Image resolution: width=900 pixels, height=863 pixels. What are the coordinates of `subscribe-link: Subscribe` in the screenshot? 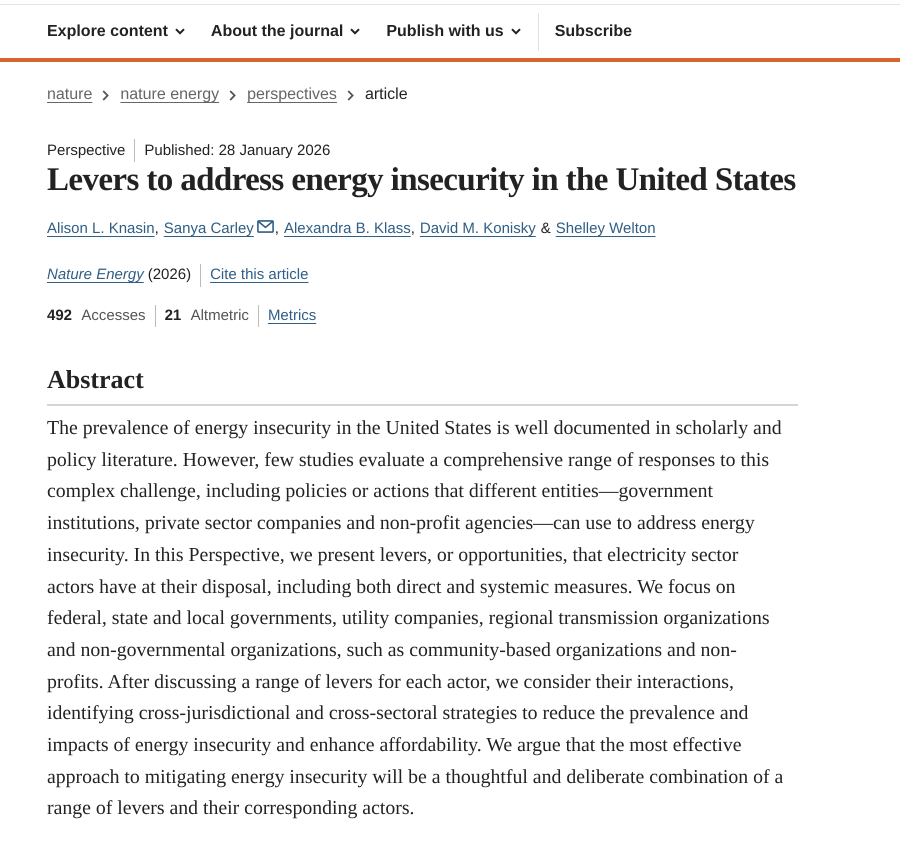 It's located at (593, 31).